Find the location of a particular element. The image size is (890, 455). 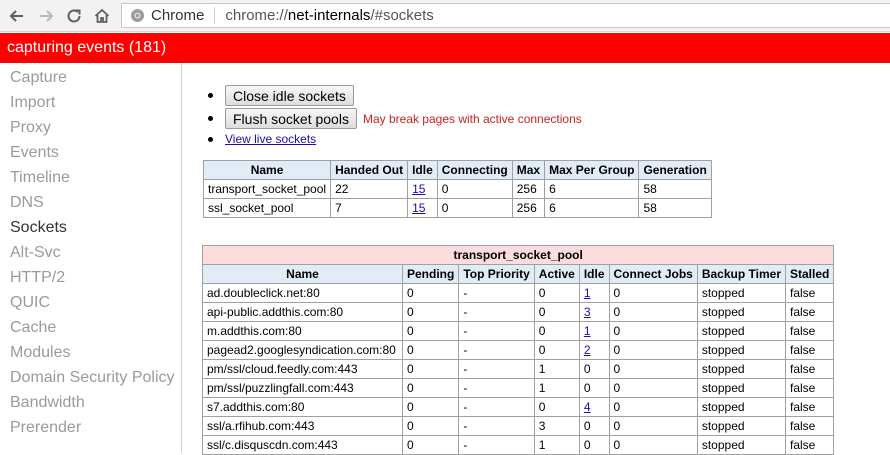

capture-status-bar: capturing events (181) is located at coordinates (445, 48).